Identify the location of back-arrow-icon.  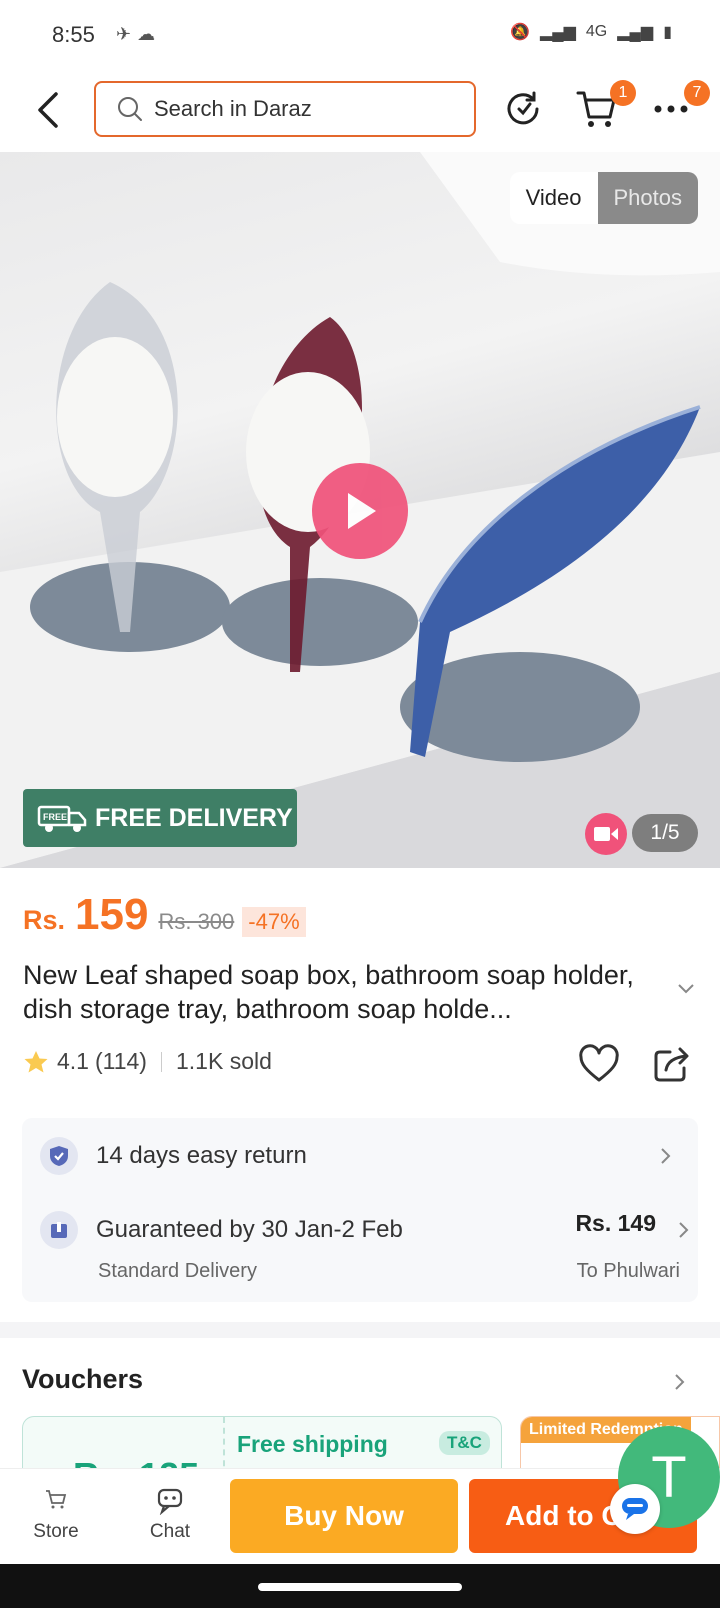
(48, 110).